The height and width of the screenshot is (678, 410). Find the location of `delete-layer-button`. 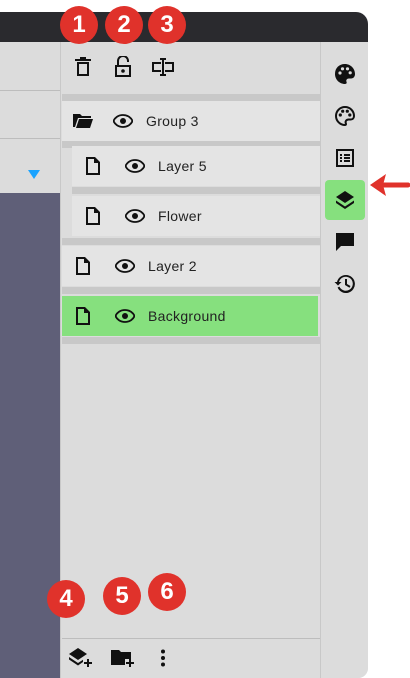

delete-layer-button is located at coordinates (83, 67).